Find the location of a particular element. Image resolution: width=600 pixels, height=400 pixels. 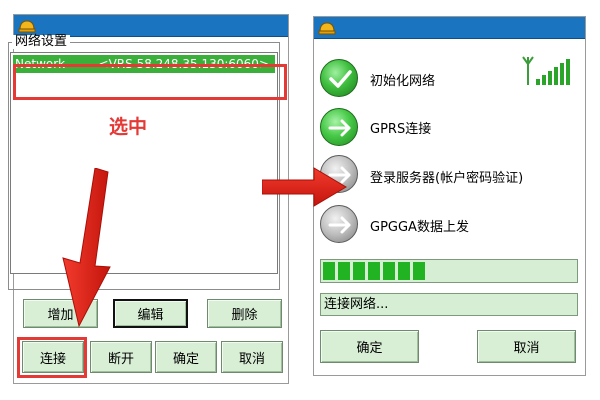

ok-button-right: 确定 is located at coordinates (369, 346).